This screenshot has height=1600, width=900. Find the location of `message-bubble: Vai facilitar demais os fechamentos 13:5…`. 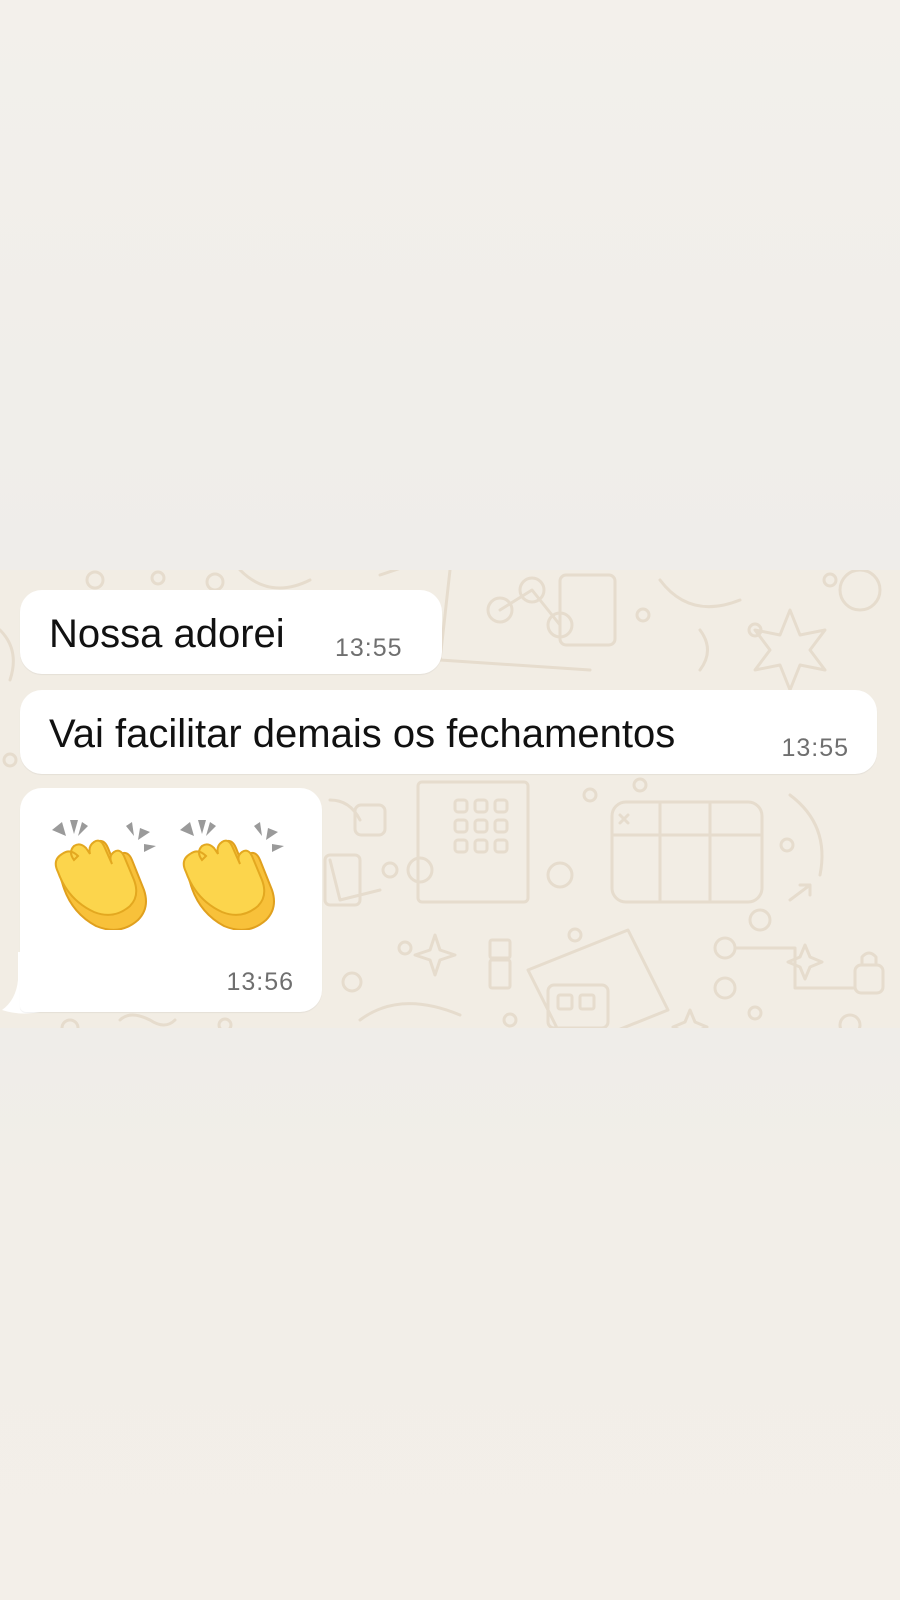

message-bubble: Vai facilitar demais os fechamentos 13:5… is located at coordinates (448, 732).